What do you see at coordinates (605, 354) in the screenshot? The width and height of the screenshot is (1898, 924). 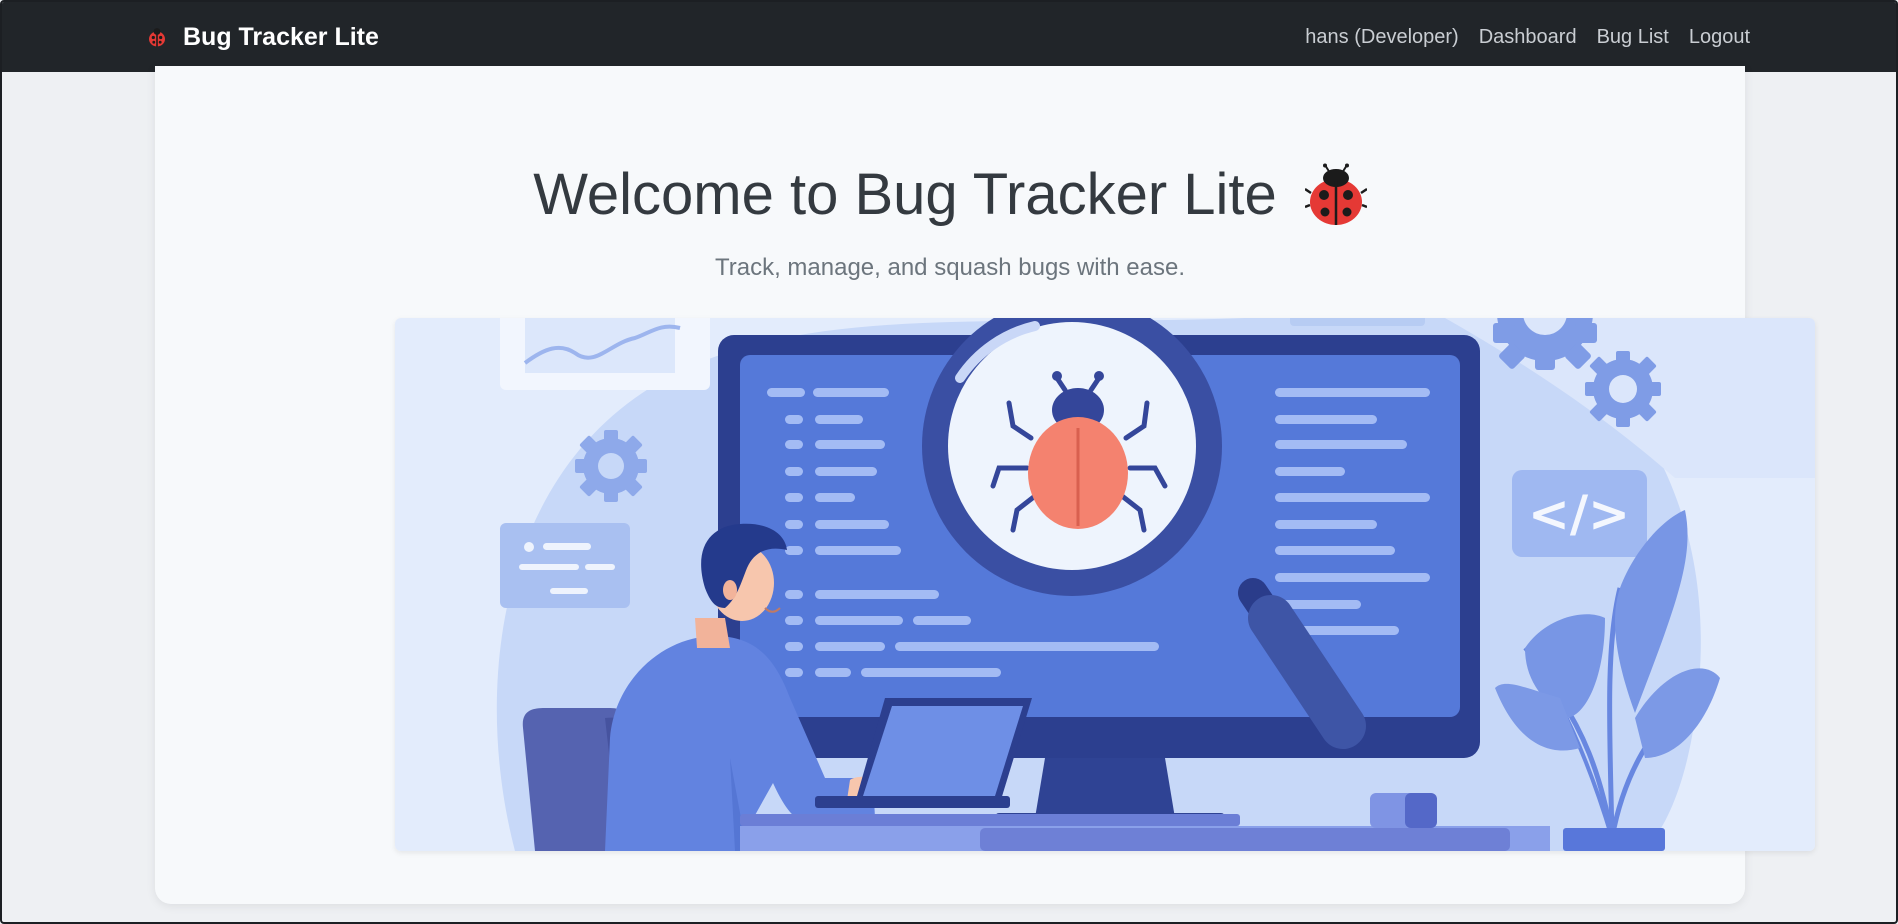 I see `chart-card` at bounding box center [605, 354].